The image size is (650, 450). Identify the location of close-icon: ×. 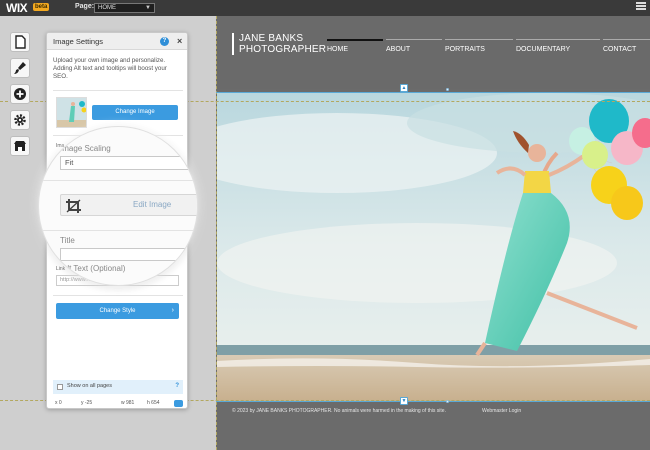
(179, 41).